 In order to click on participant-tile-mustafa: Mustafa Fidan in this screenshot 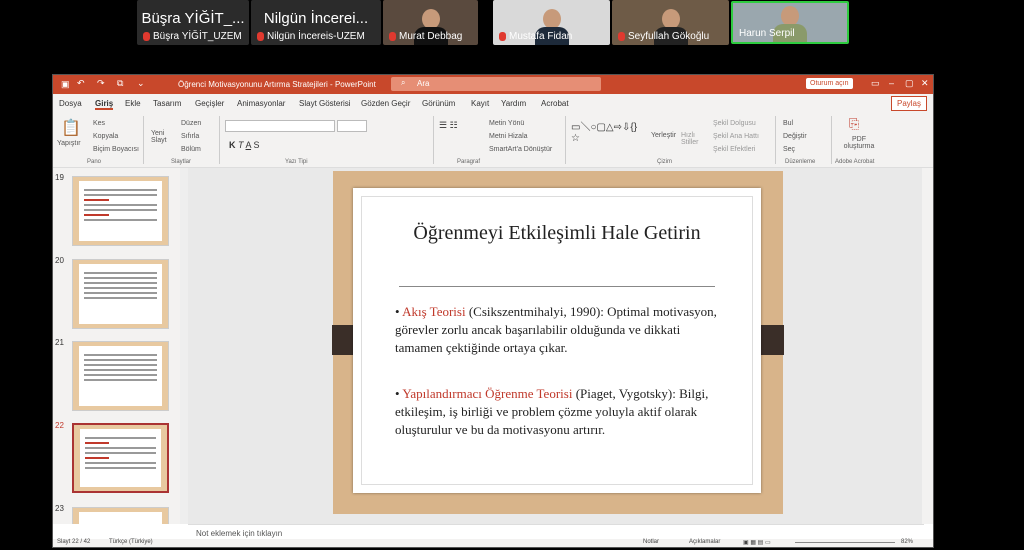, I will do `click(551, 22)`.